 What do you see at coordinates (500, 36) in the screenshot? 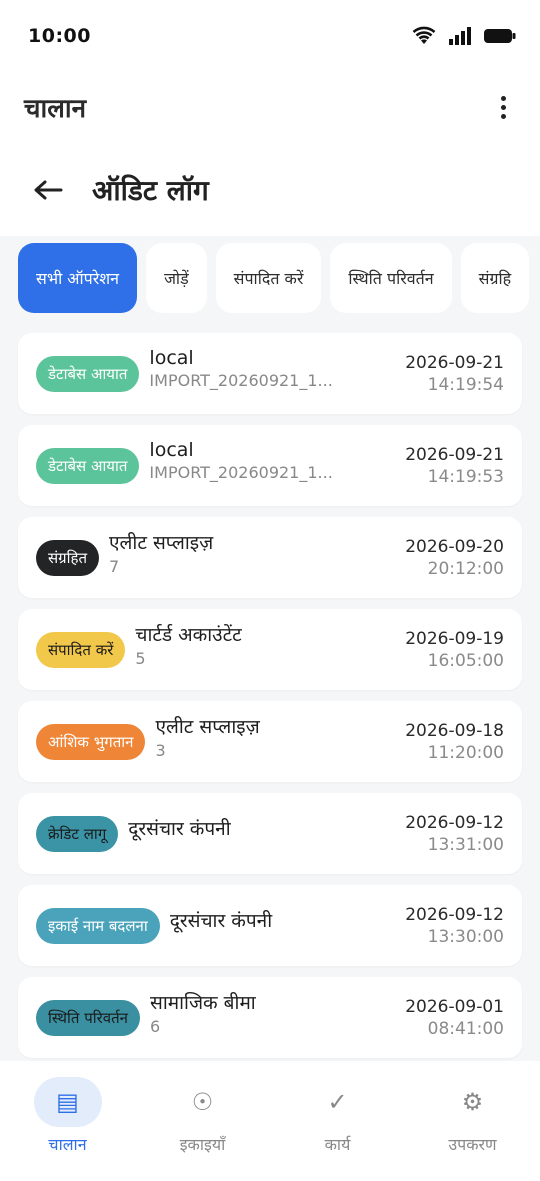
I see `battery-icon` at bounding box center [500, 36].